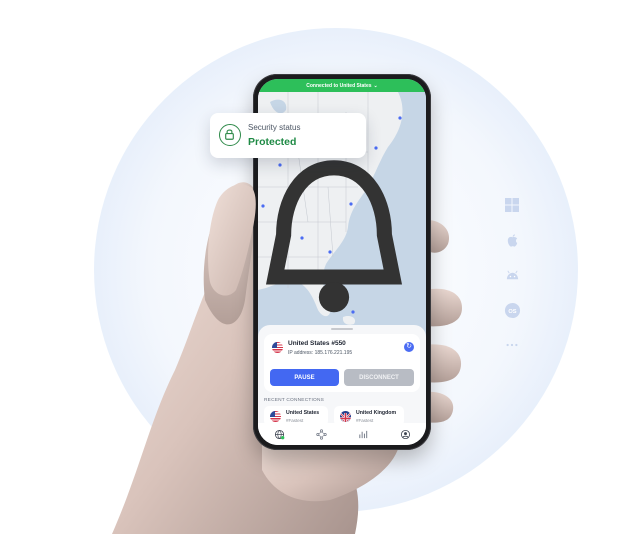  Describe the element at coordinates (321, 434) in the screenshot. I see `meshnet-tab-icon` at that location.